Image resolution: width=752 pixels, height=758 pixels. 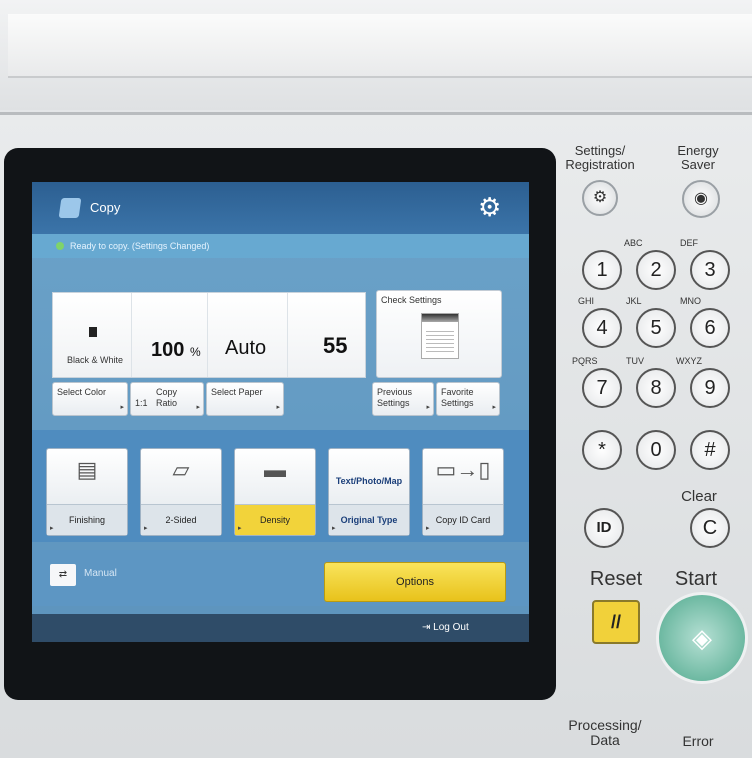 What do you see at coordinates (100, 573) in the screenshot?
I see `manual-label: Manual` at bounding box center [100, 573].